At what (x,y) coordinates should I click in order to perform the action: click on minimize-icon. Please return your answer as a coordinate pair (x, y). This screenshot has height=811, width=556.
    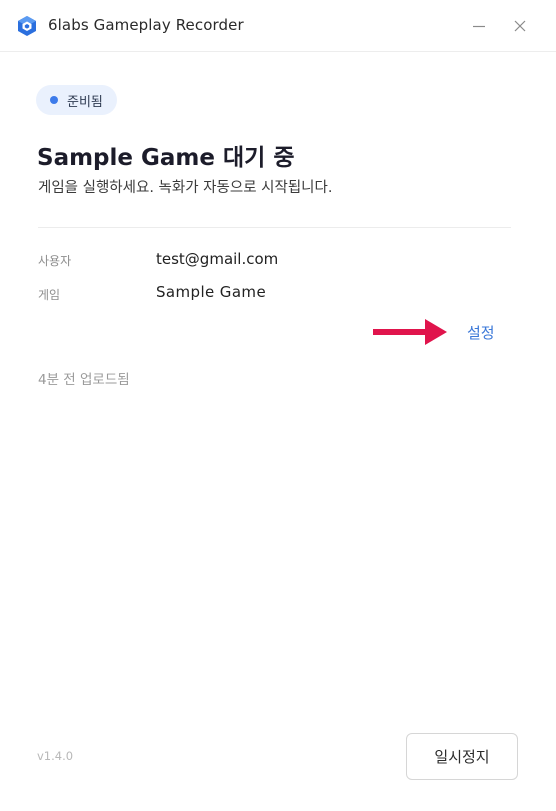
    Looking at the image, I should click on (479, 26).